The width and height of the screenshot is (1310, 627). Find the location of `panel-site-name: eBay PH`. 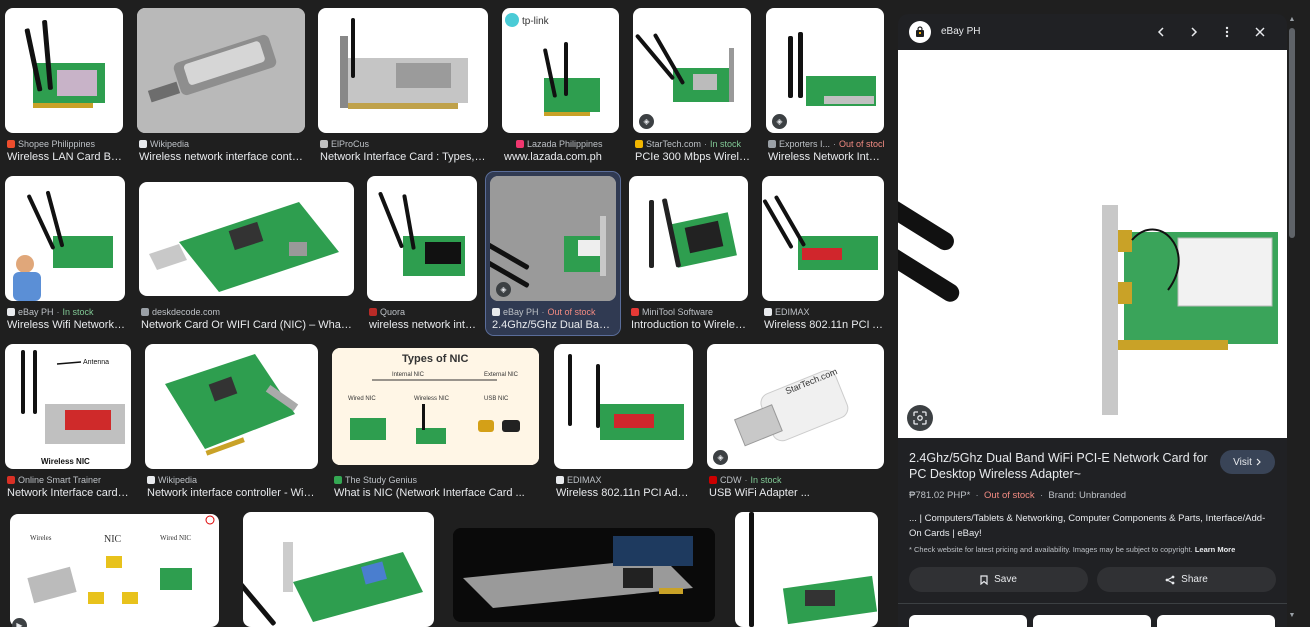

panel-site-name: eBay PH is located at coordinates (960, 31).